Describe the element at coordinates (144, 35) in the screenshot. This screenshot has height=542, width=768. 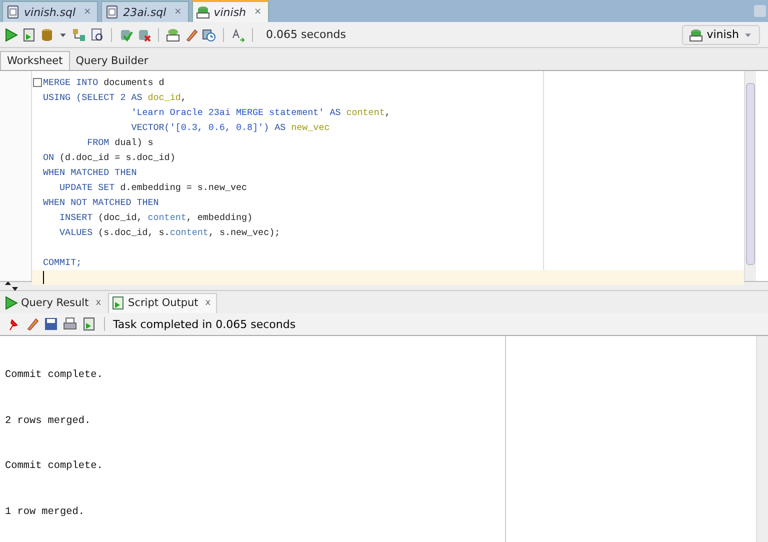
I see `database-cancel-icon` at that location.